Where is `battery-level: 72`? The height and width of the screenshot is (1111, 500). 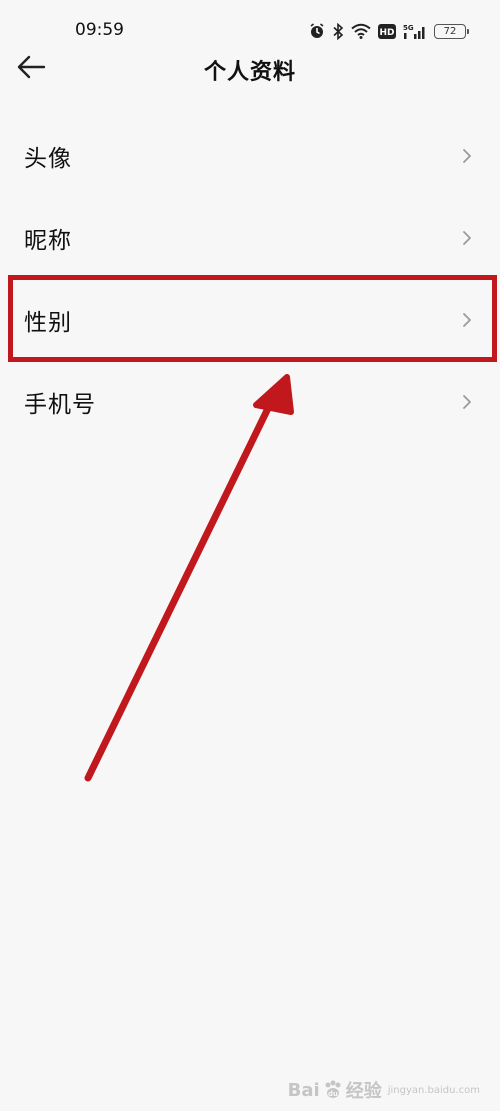
battery-level: 72 is located at coordinates (450, 31).